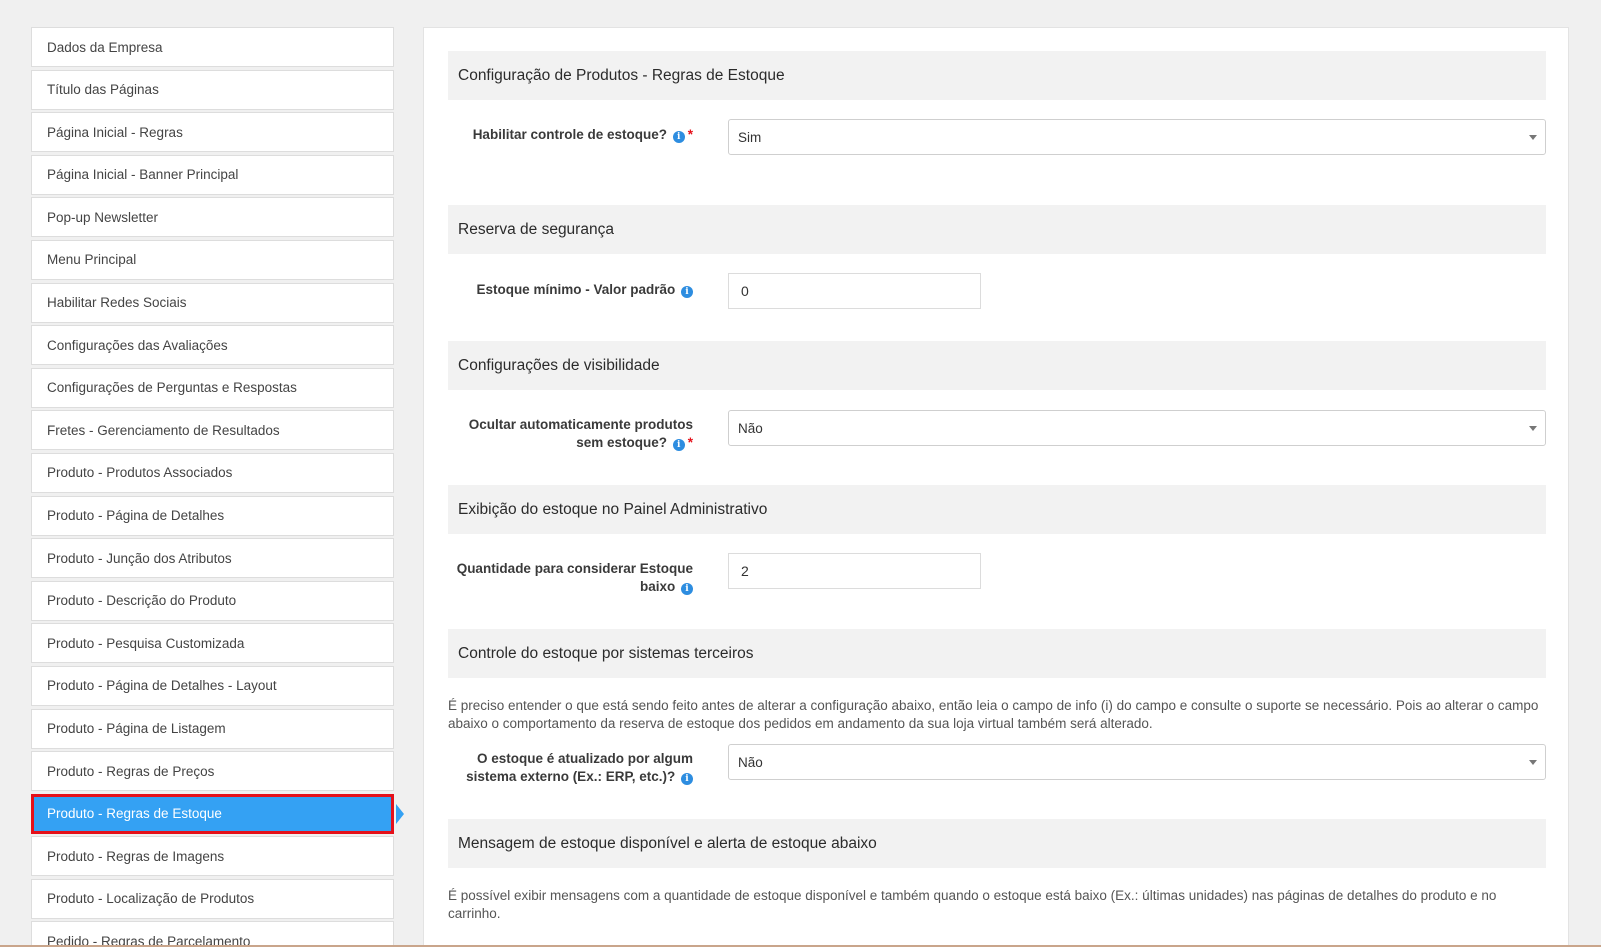 The image size is (1601, 947). I want to click on sidebar-item-perguntas-respostas: Configurações de Perguntas e Respostas, so click(212, 387).